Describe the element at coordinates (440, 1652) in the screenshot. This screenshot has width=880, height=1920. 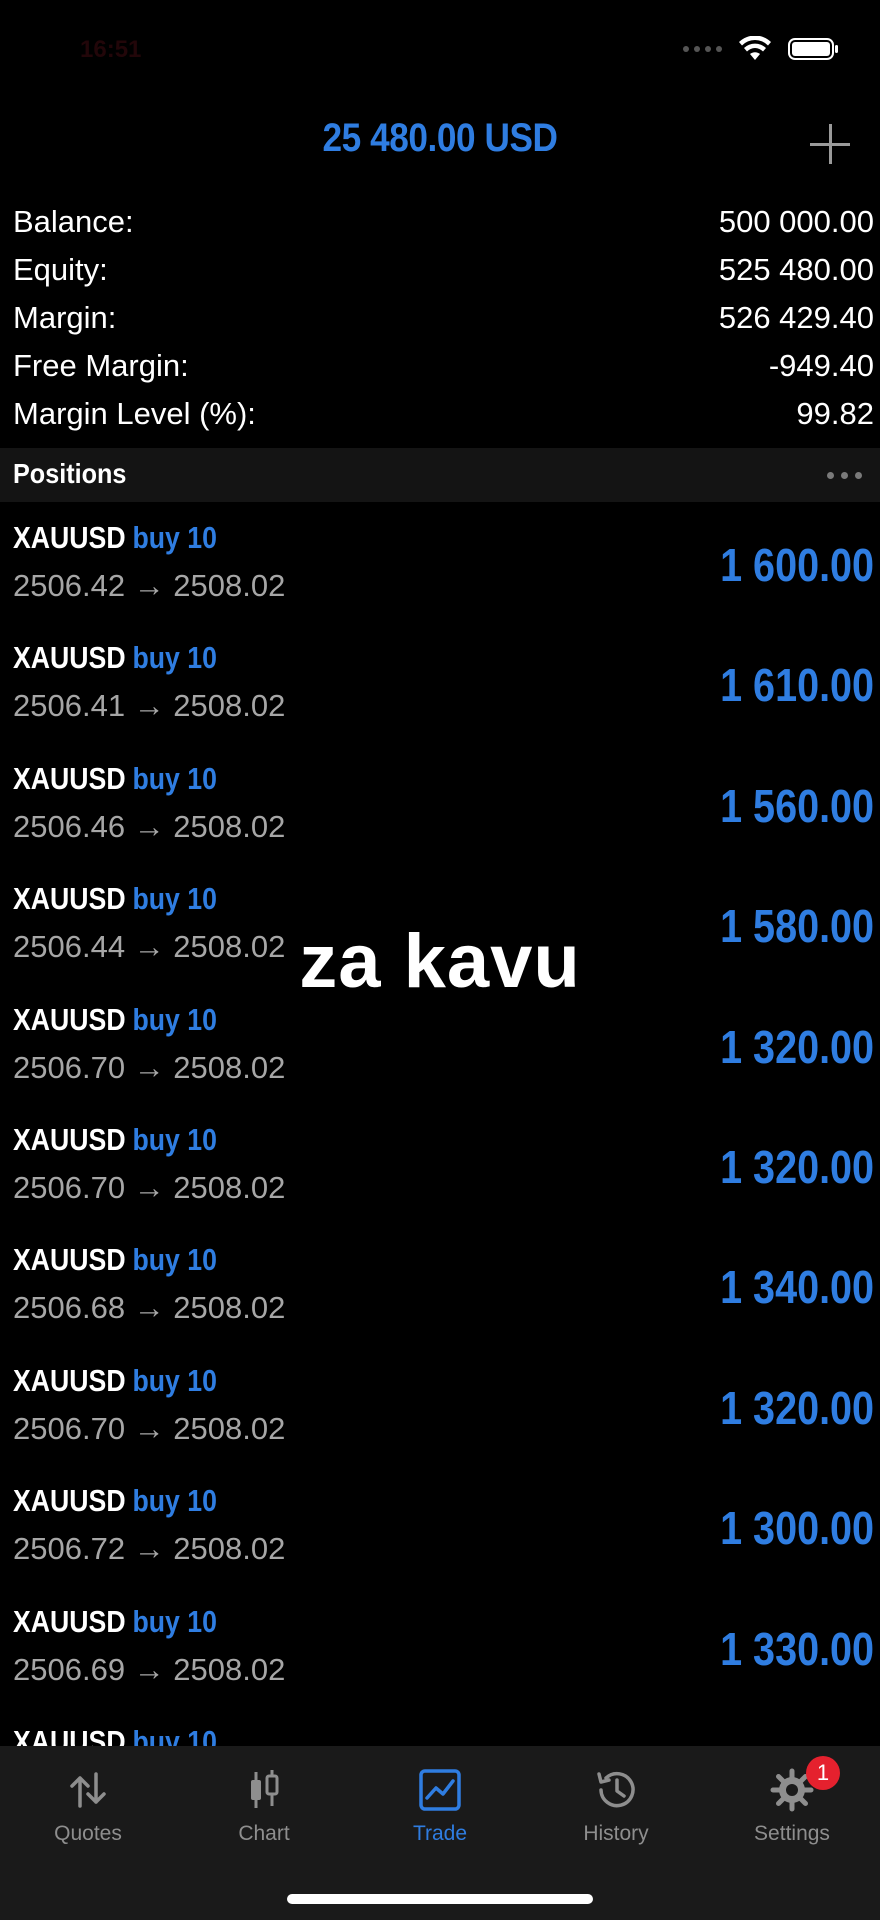
I see `position-row: XAUUSD buy 10 2506.69 → 2508.02 1 330.00` at that location.